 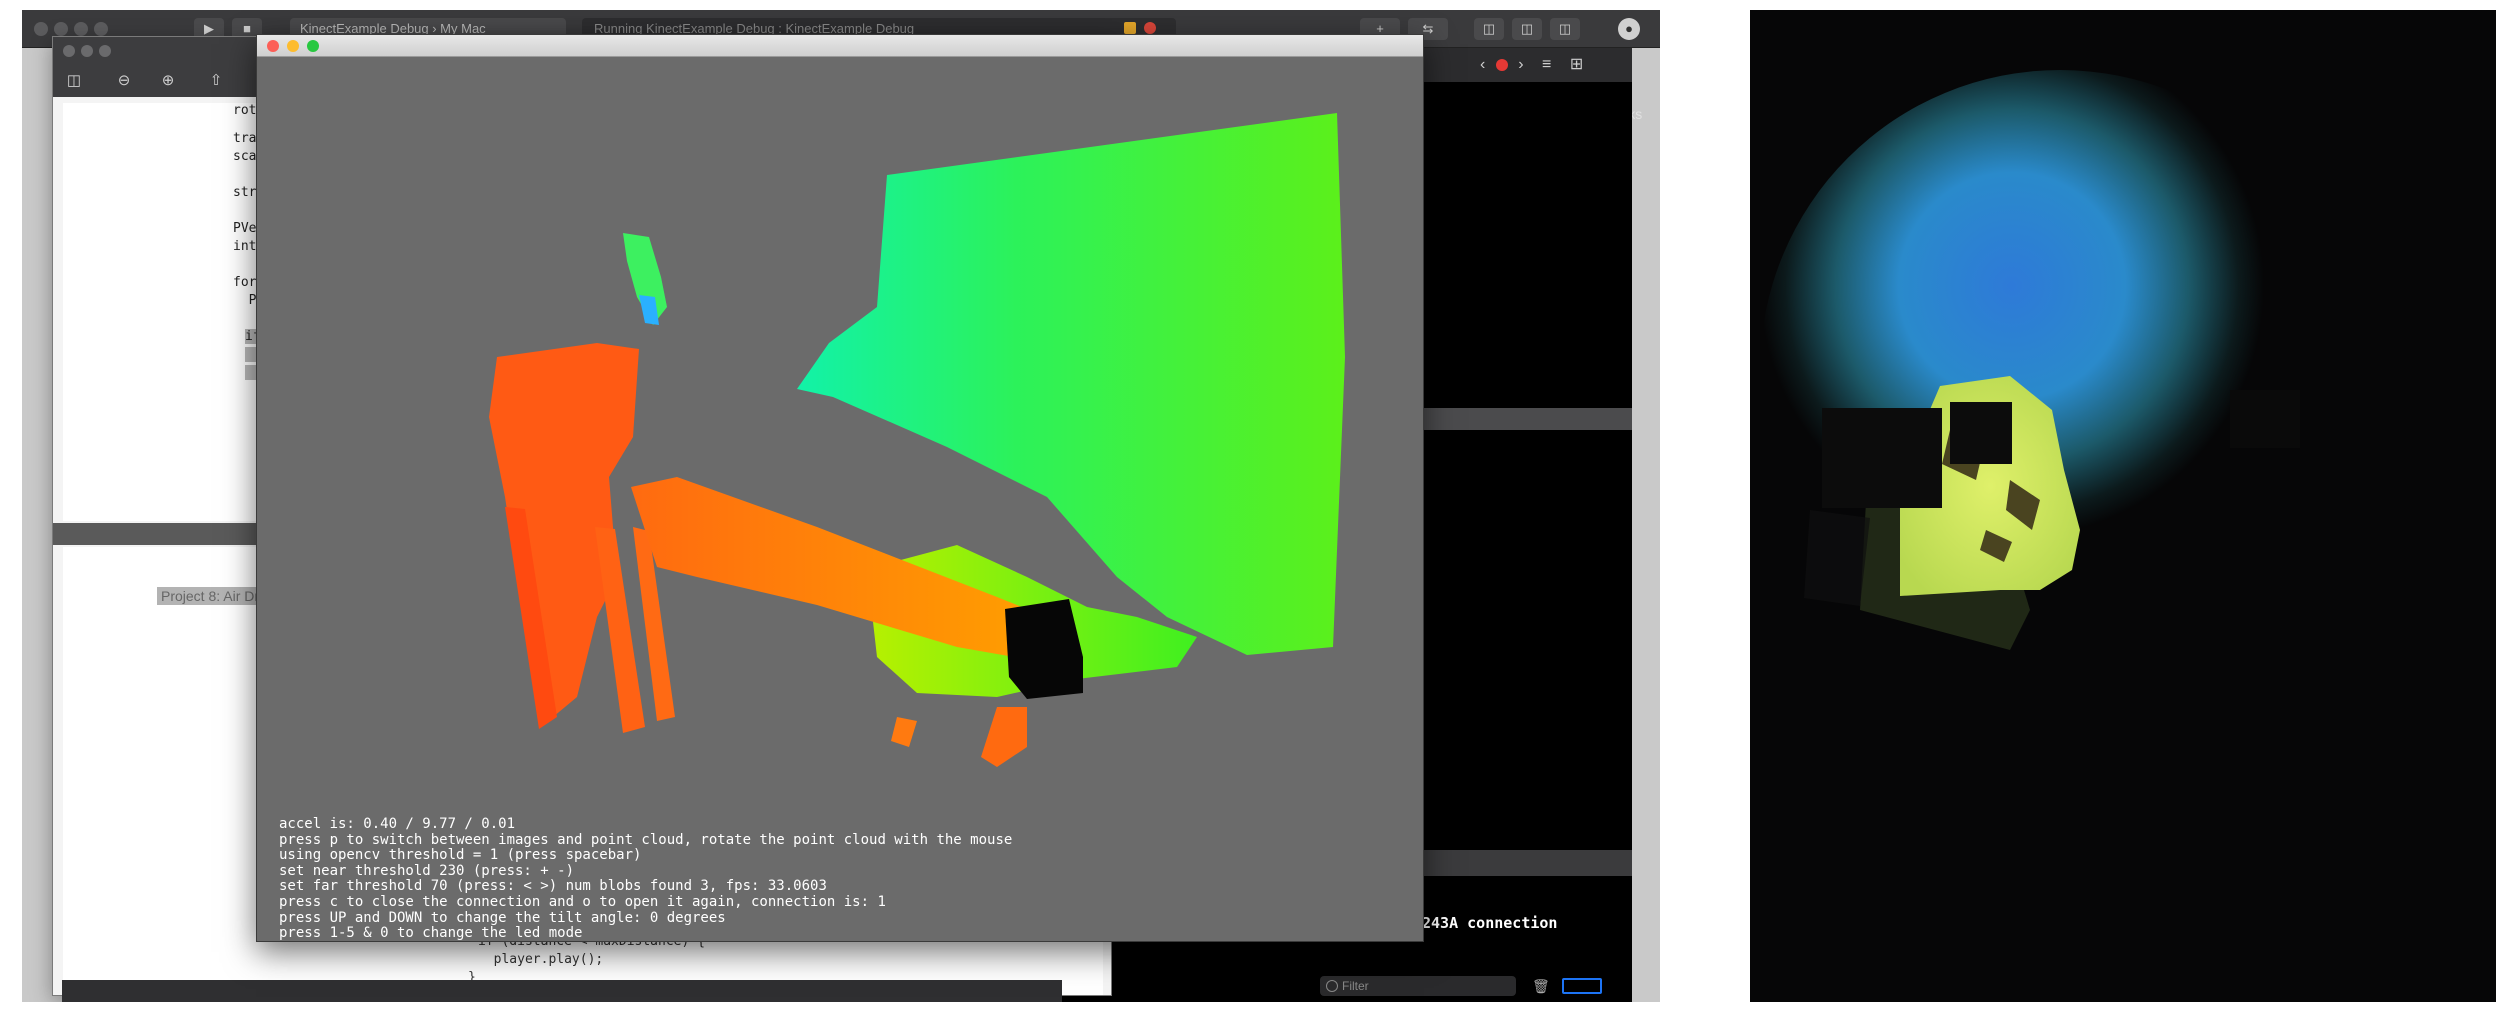 What do you see at coordinates (1629, 29) in the screenshot?
I see `account-icon: ●` at bounding box center [1629, 29].